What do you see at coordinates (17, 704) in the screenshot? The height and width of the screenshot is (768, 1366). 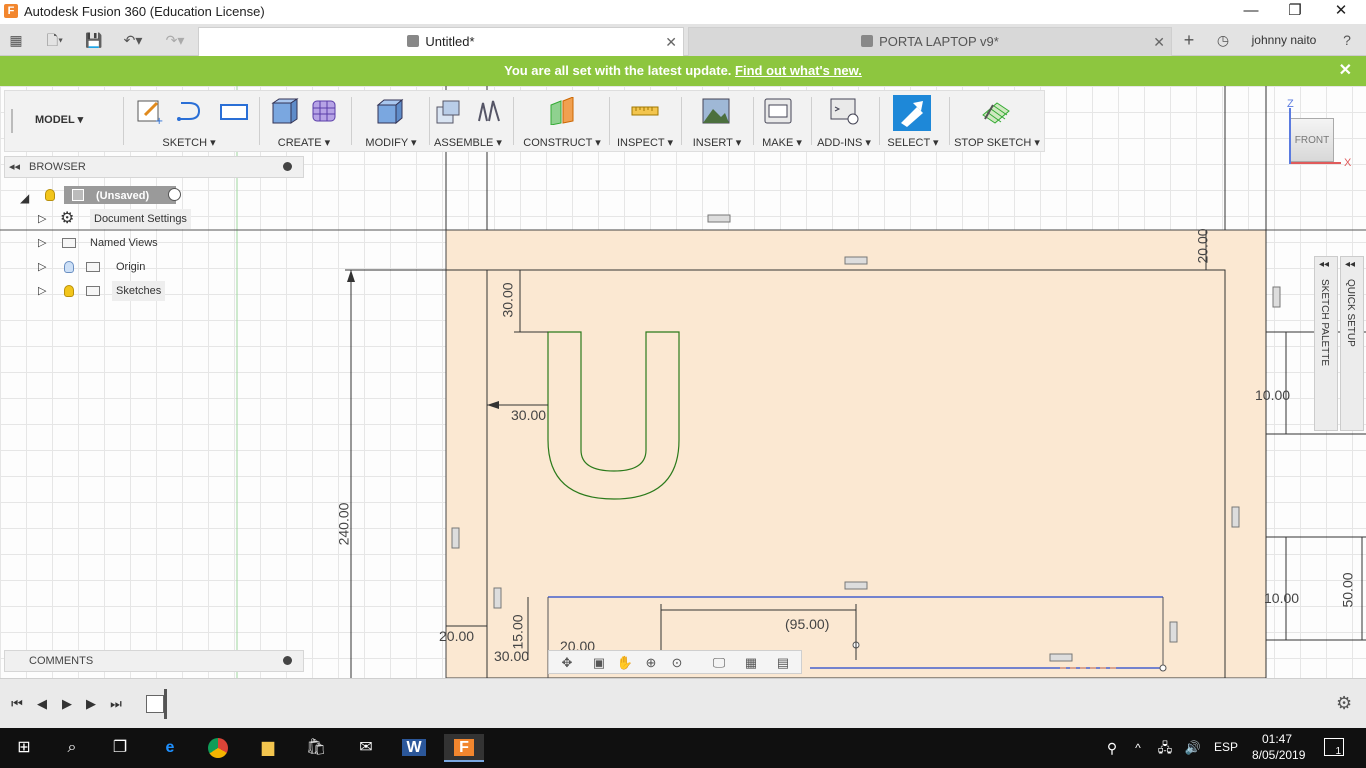 I see `go-to-start-icon: ⏮` at bounding box center [17, 704].